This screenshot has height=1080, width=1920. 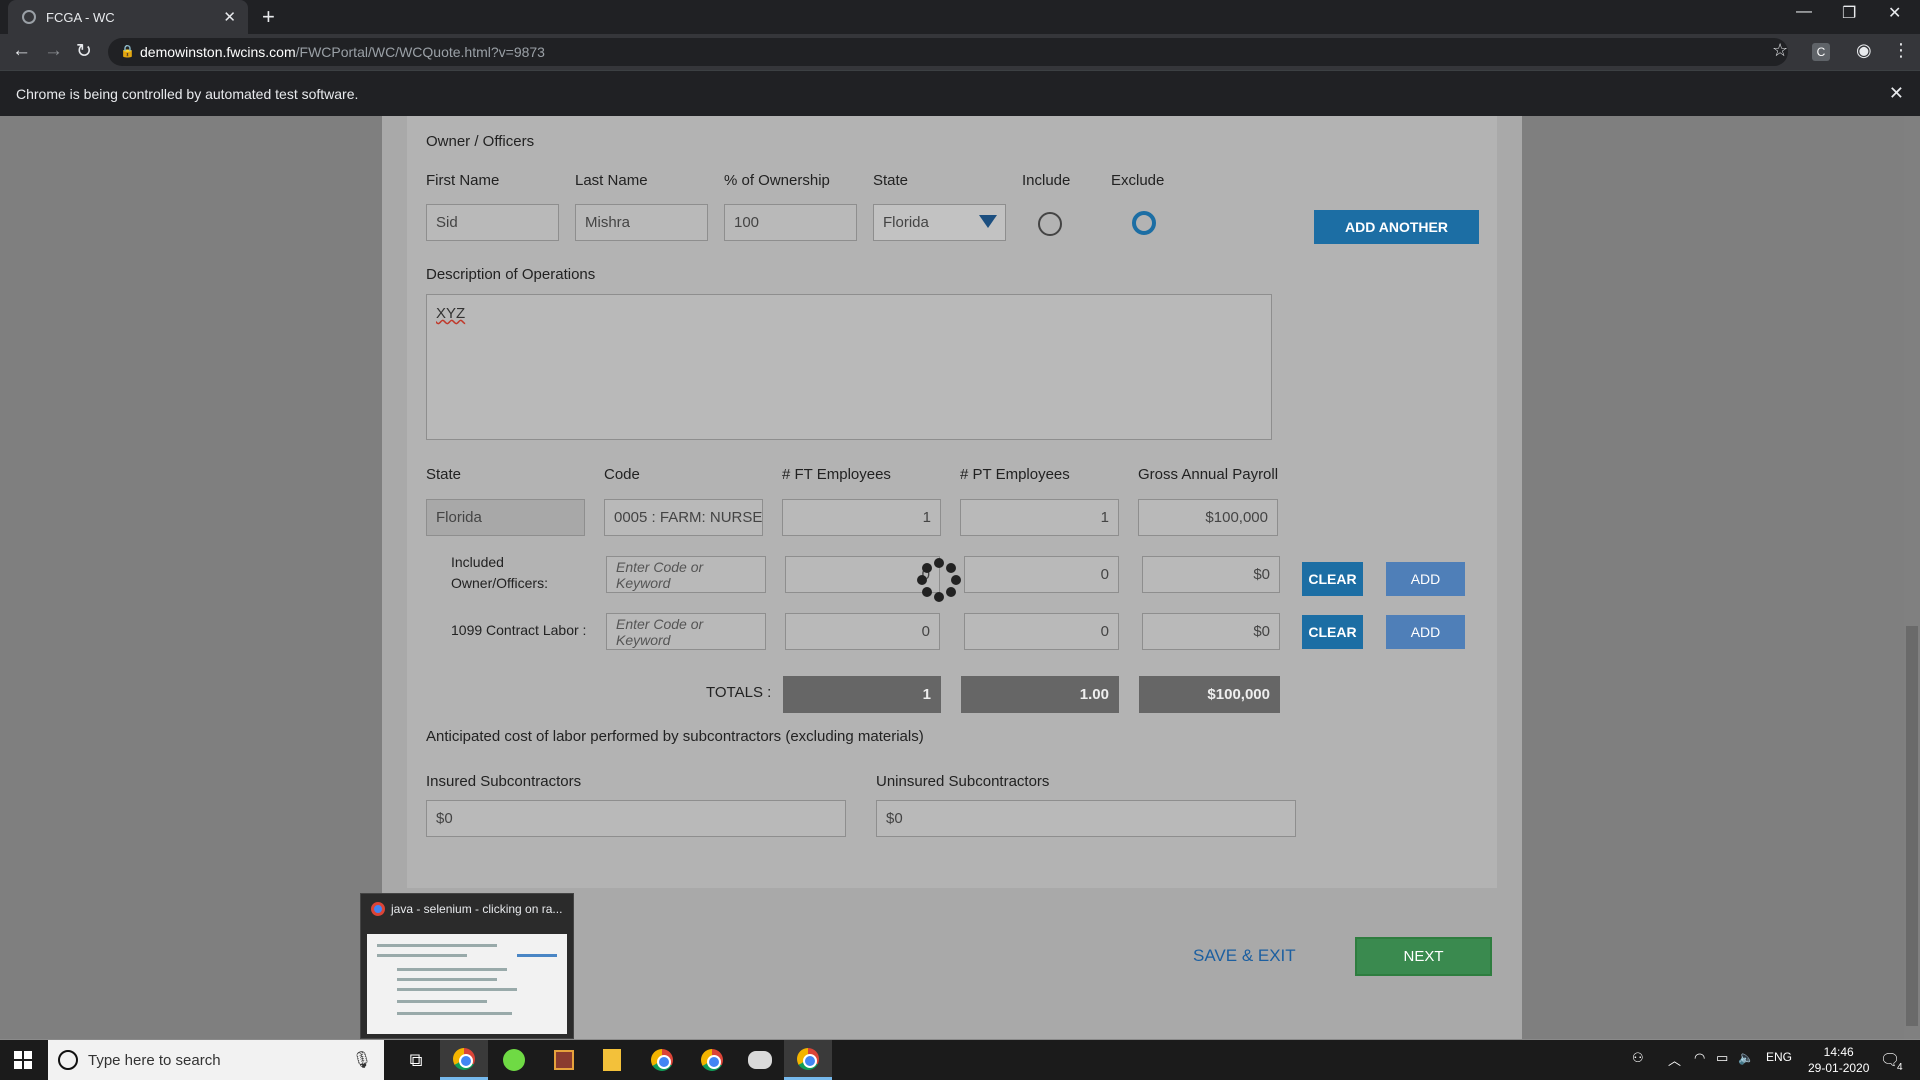 I want to click on ft-employees-input: 1, so click(x=861, y=517).